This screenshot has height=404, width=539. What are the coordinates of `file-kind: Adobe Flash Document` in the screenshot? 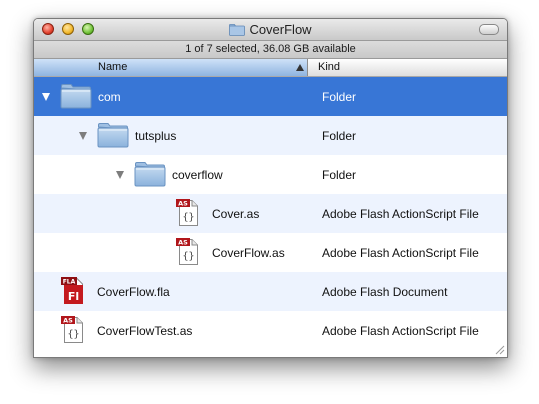 It's located at (385, 292).